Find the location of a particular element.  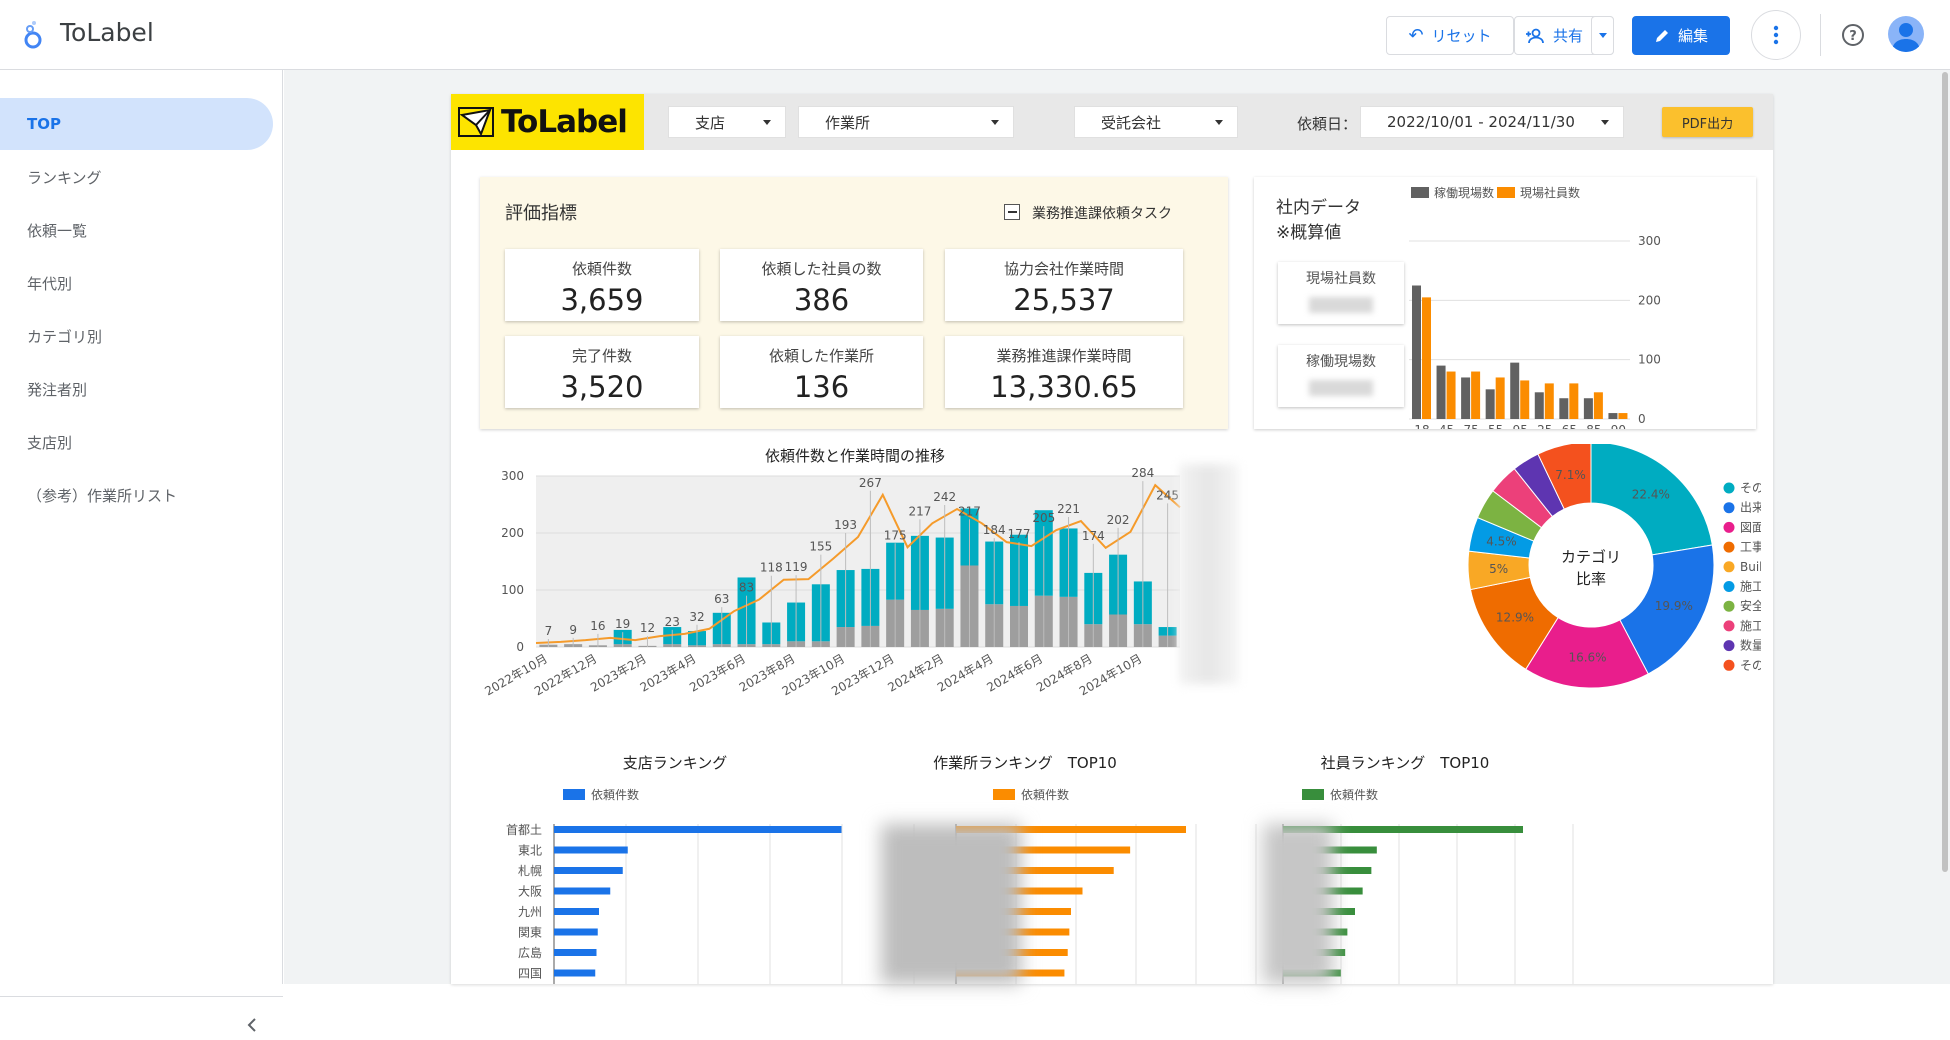

sidebar-item-by-branch: 支店別 is located at coordinates (136, 442).